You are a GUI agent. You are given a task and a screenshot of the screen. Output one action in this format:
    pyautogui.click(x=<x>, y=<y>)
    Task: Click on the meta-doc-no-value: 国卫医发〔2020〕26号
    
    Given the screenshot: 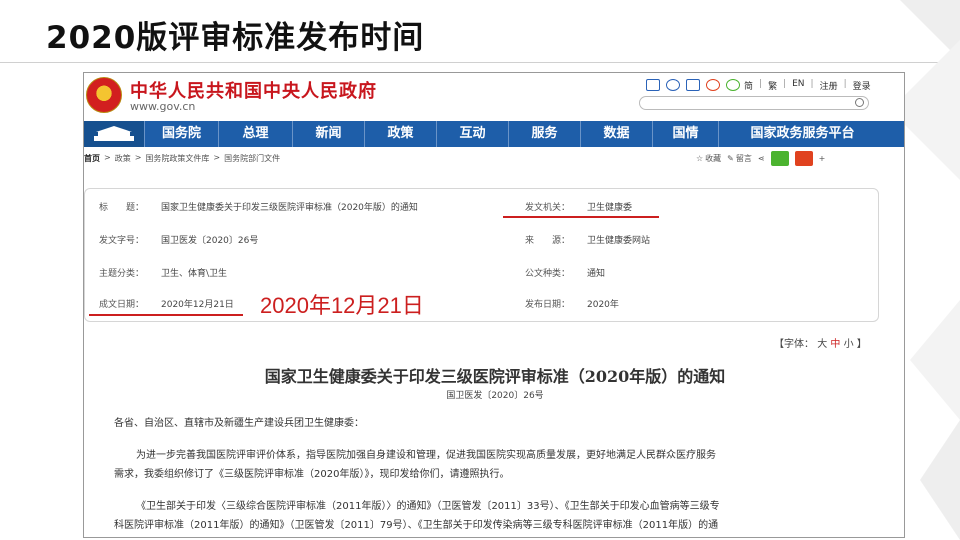 What is the action you would take?
    pyautogui.click(x=210, y=241)
    